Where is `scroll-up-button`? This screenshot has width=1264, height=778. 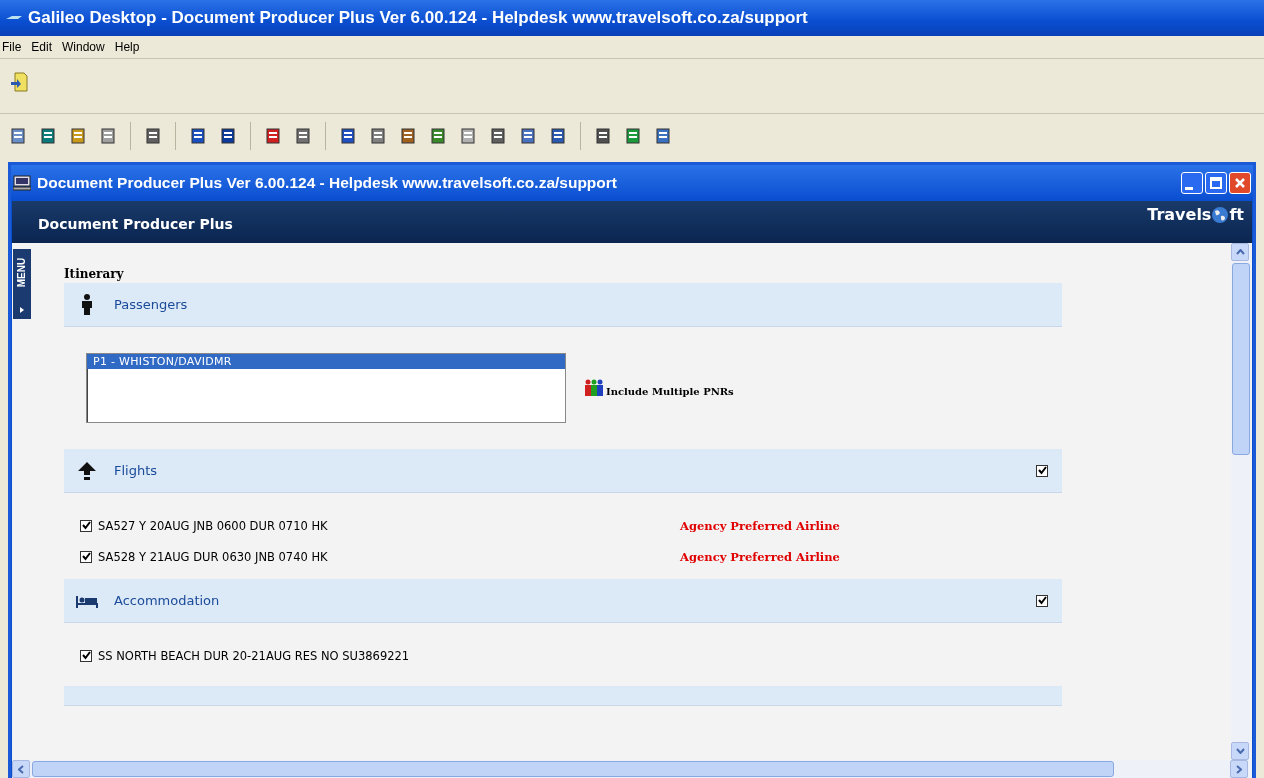 scroll-up-button is located at coordinates (1240, 252).